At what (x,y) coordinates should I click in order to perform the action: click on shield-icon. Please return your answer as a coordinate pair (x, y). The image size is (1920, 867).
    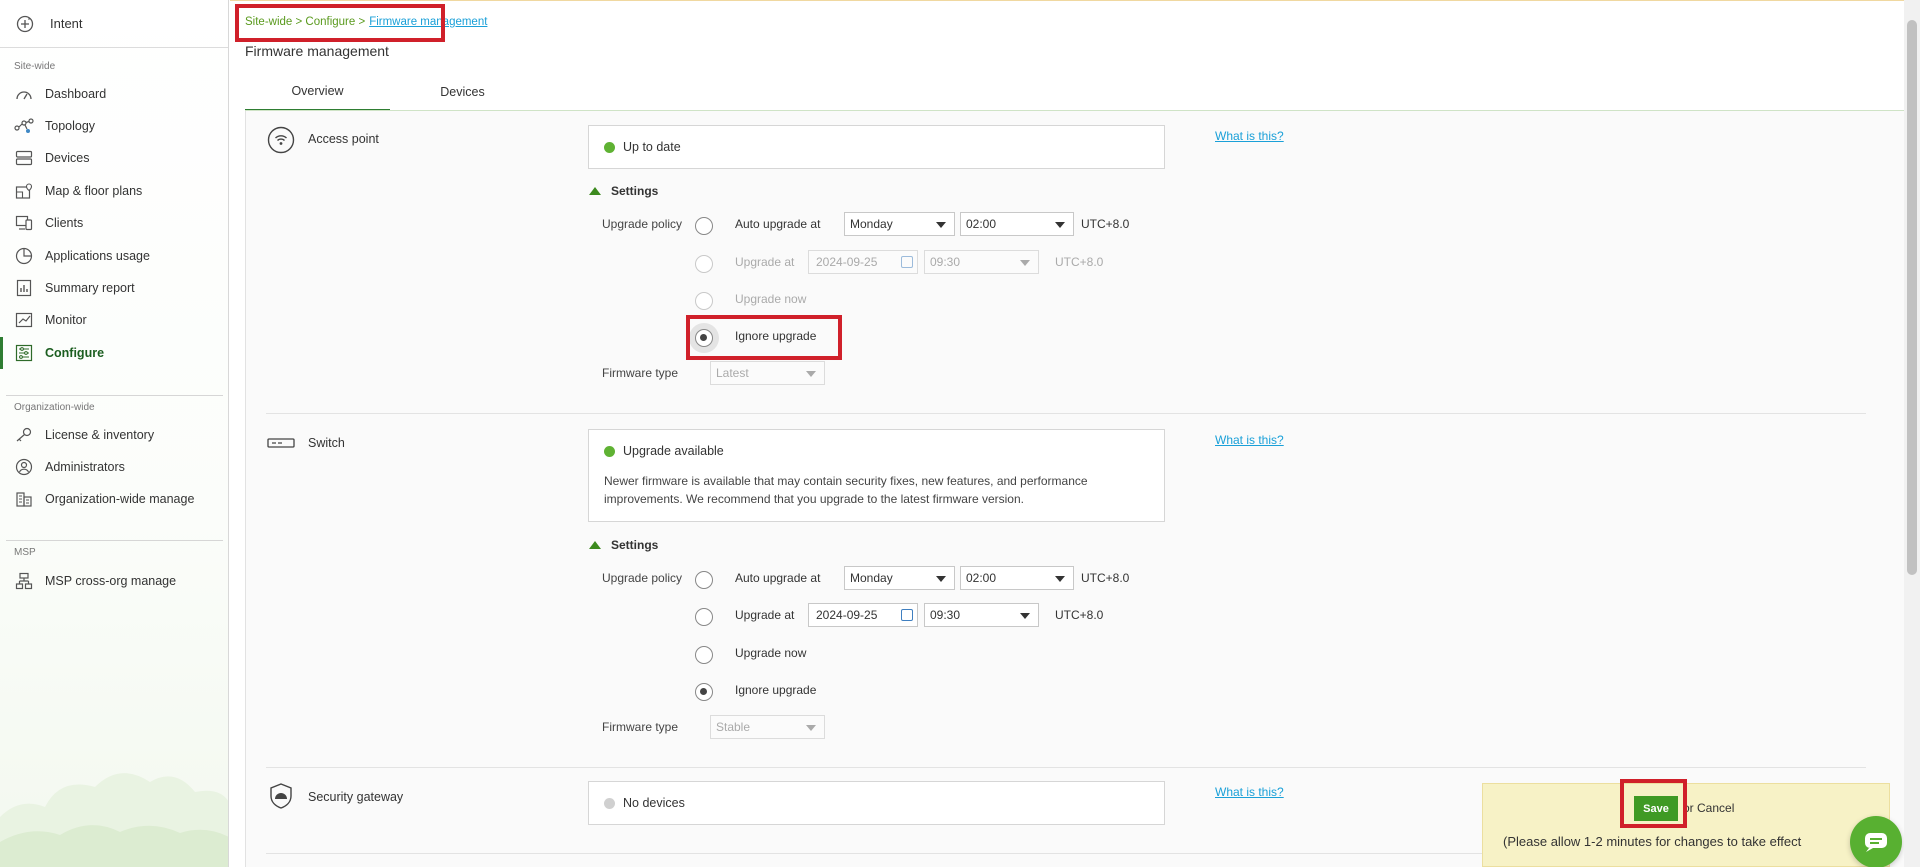
    Looking at the image, I should click on (281, 796).